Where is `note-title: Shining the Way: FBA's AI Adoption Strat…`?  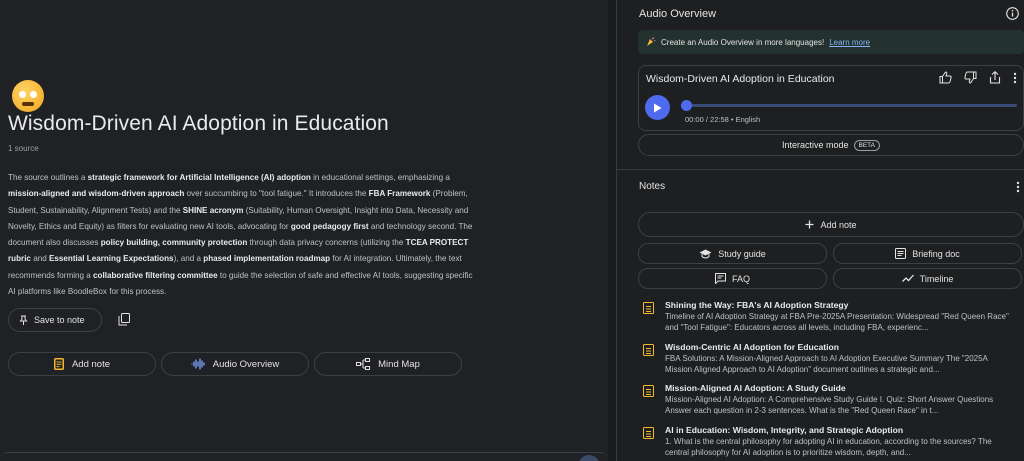
note-title: Shining the Way: FBA's AI Adoption Strat… is located at coordinates (757, 305).